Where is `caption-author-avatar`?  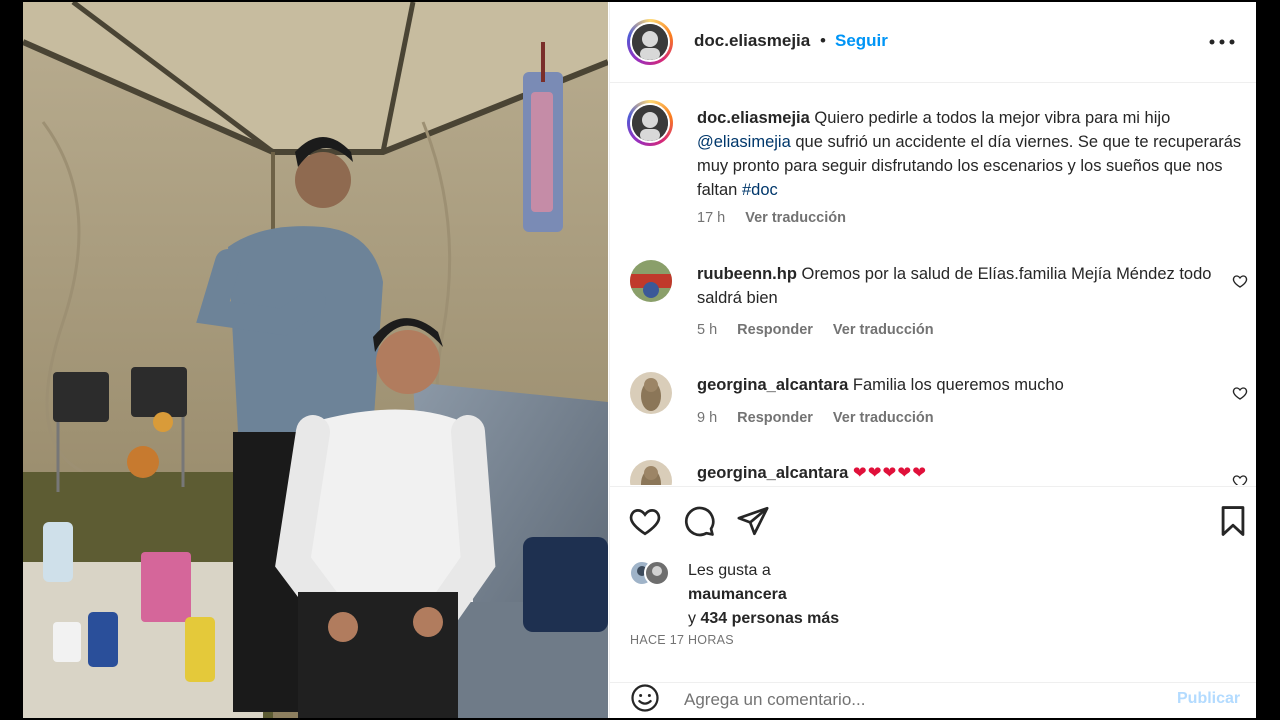 caption-author-avatar is located at coordinates (650, 123).